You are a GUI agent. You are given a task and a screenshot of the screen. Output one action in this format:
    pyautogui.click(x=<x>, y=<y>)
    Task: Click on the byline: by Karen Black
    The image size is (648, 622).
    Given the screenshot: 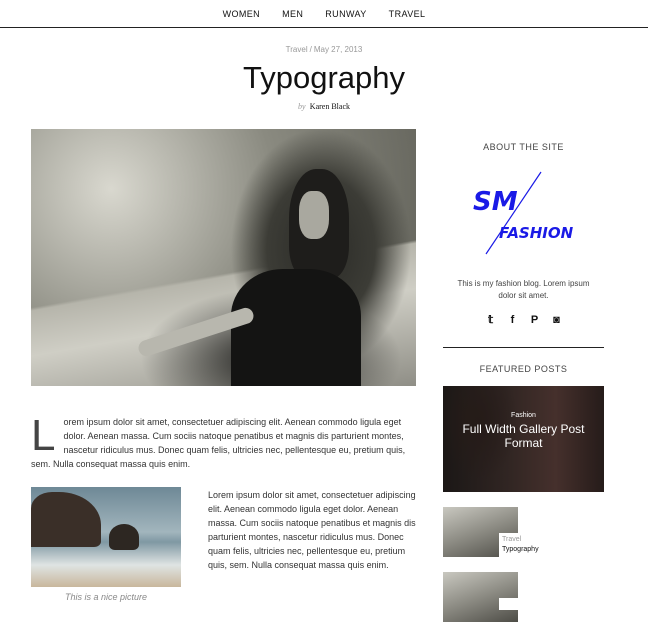 What is the action you would take?
    pyautogui.click(x=324, y=106)
    